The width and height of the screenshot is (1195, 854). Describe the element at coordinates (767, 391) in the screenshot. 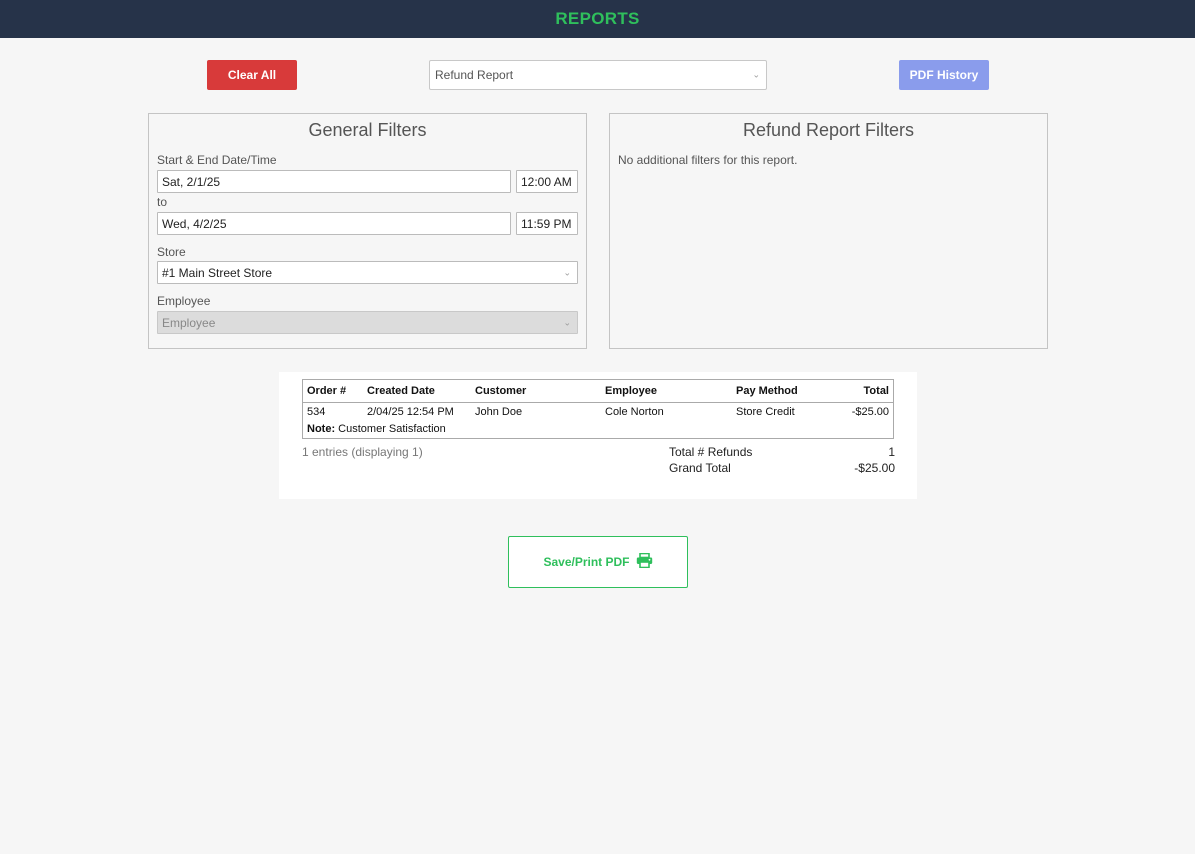

I see `col-header-pay-method: Pay Method` at that location.